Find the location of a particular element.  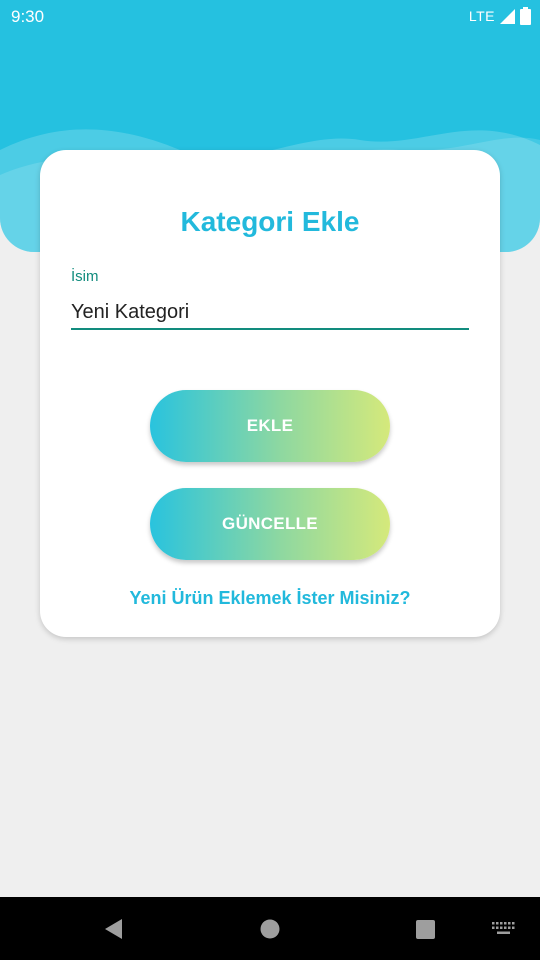

navigation-bar is located at coordinates (270, 928).